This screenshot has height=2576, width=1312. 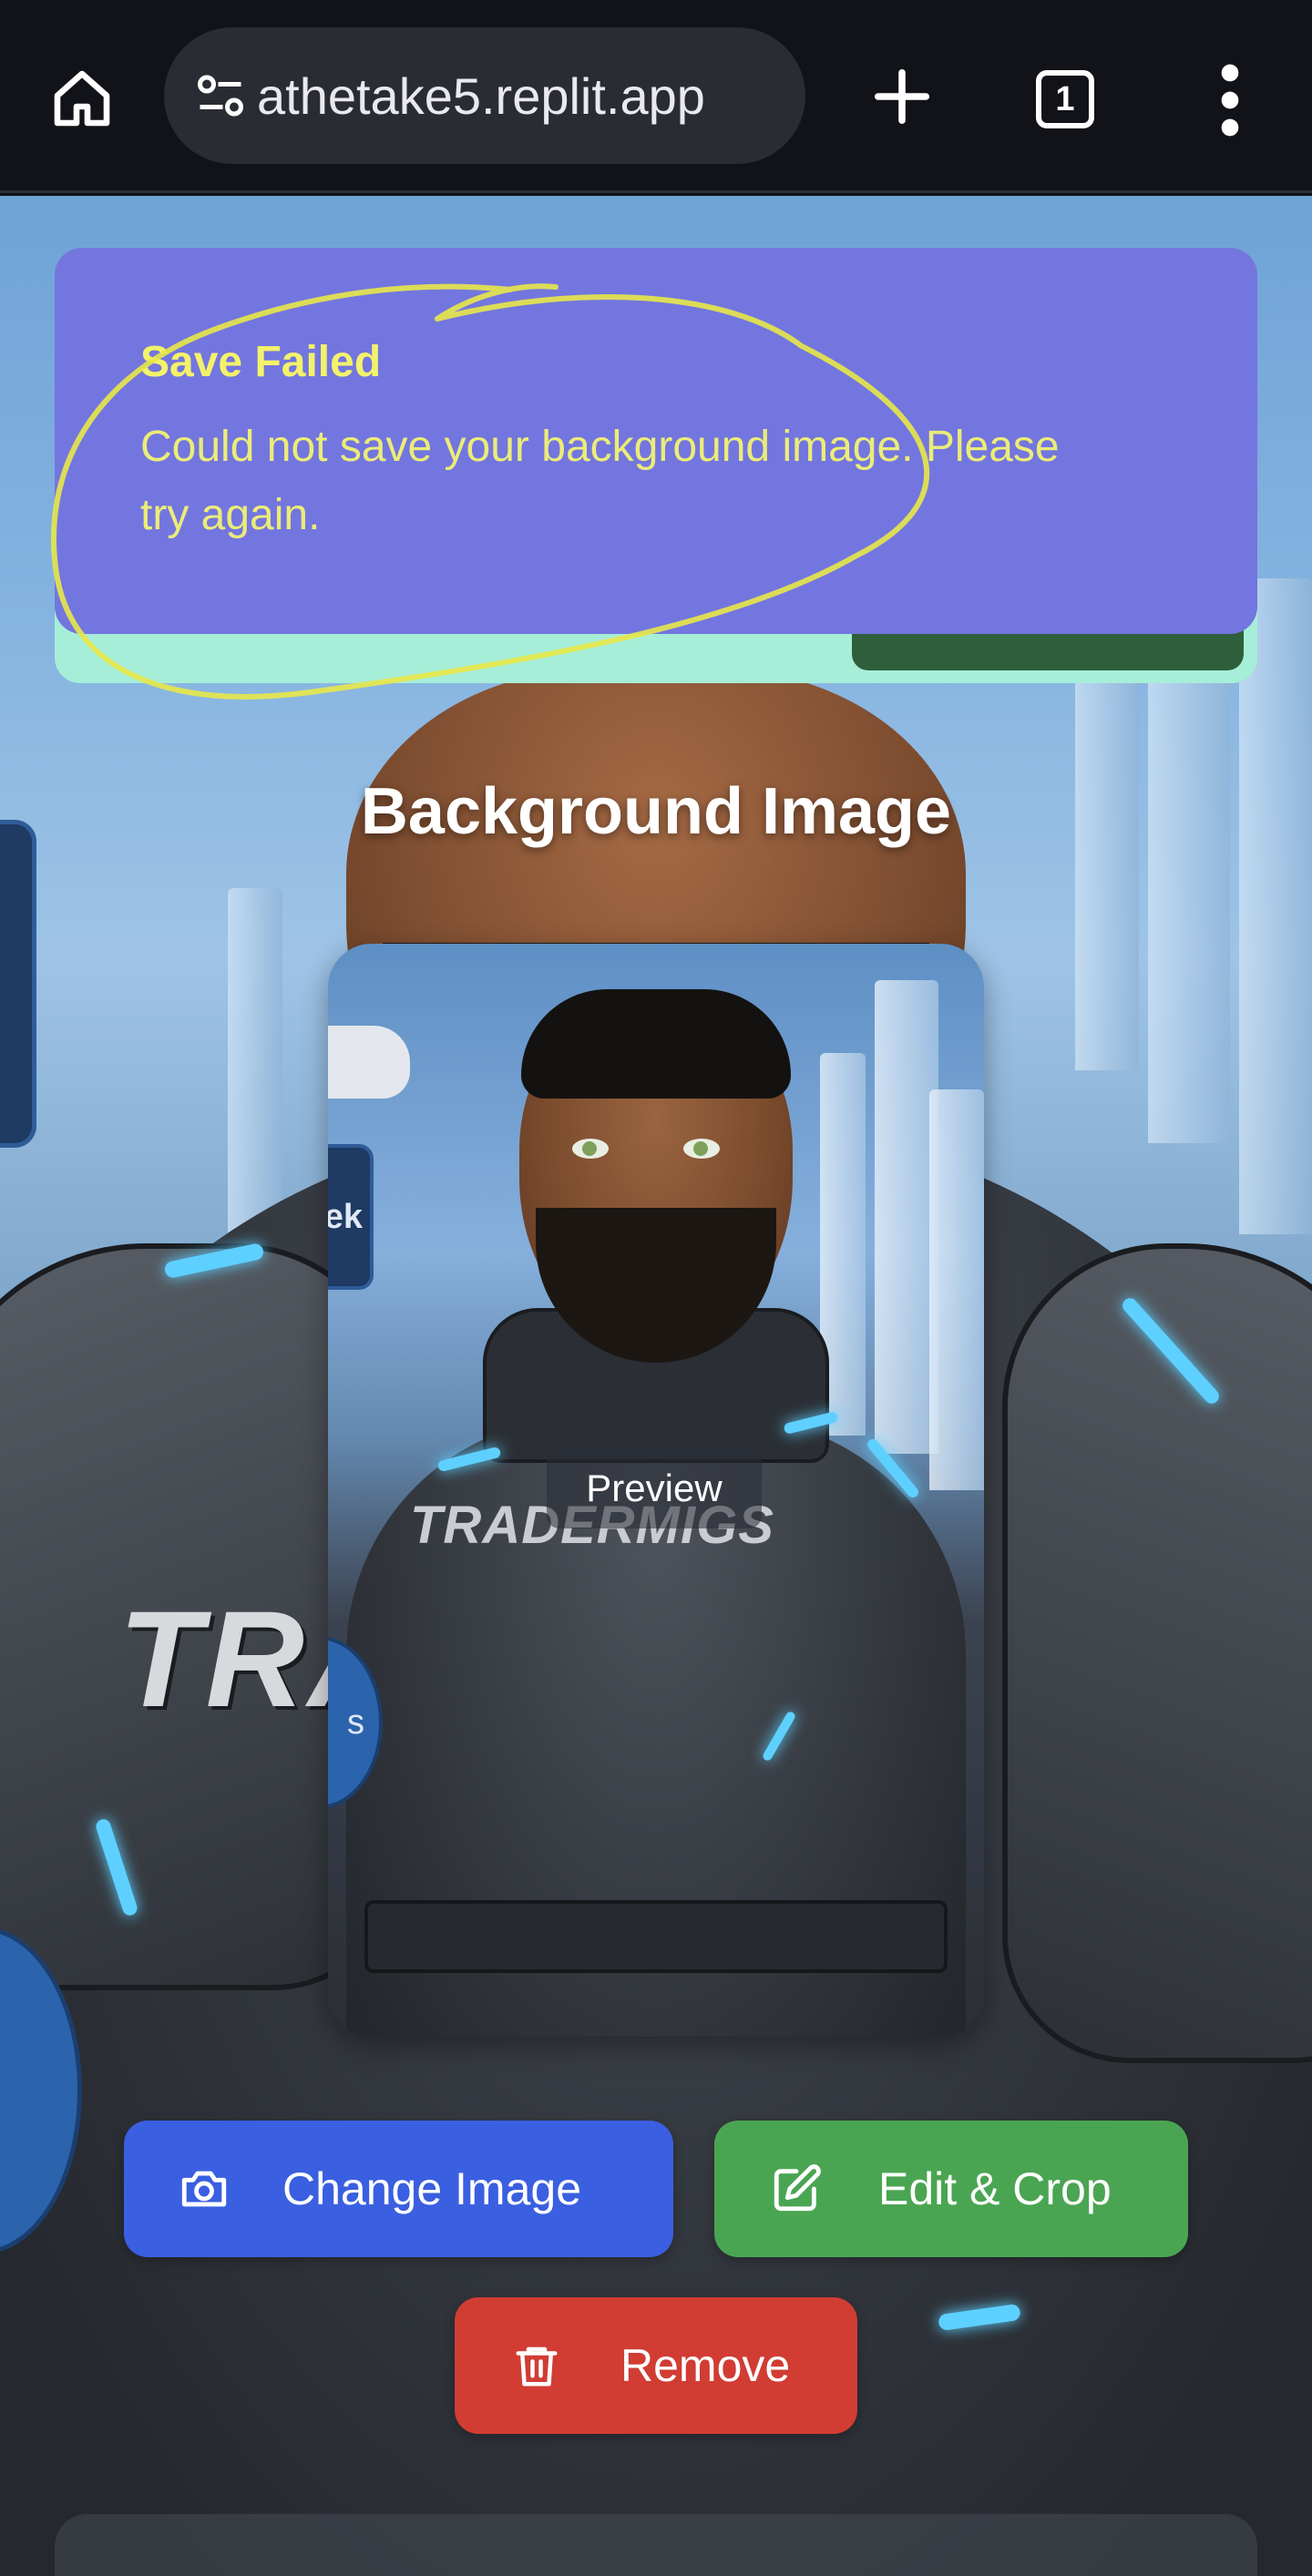 What do you see at coordinates (995, 2188) in the screenshot?
I see `edit-crop-label: Edit & Crop` at bounding box center [995, 2188].